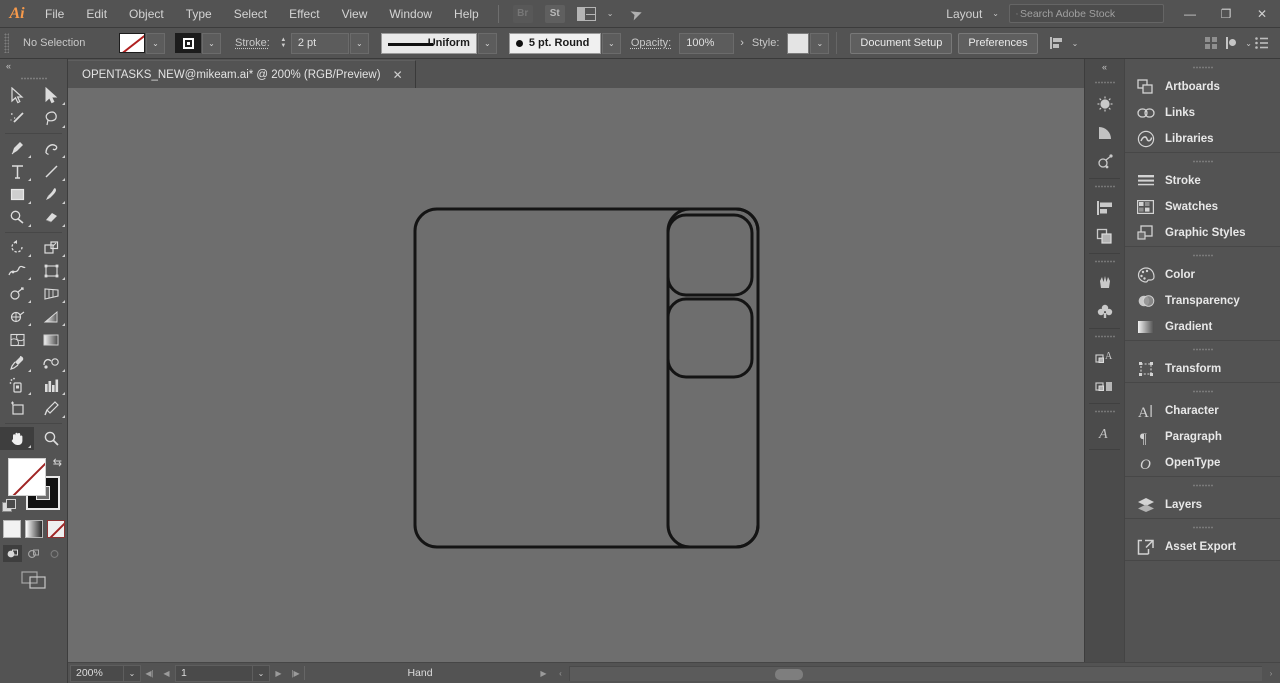 Image resolution: width=1280 pixels, height=683 pixels. What do you see at coordinates (250, 14) in the screenshot?
I see `menu-select: Select` at bounding box center [250, 14].